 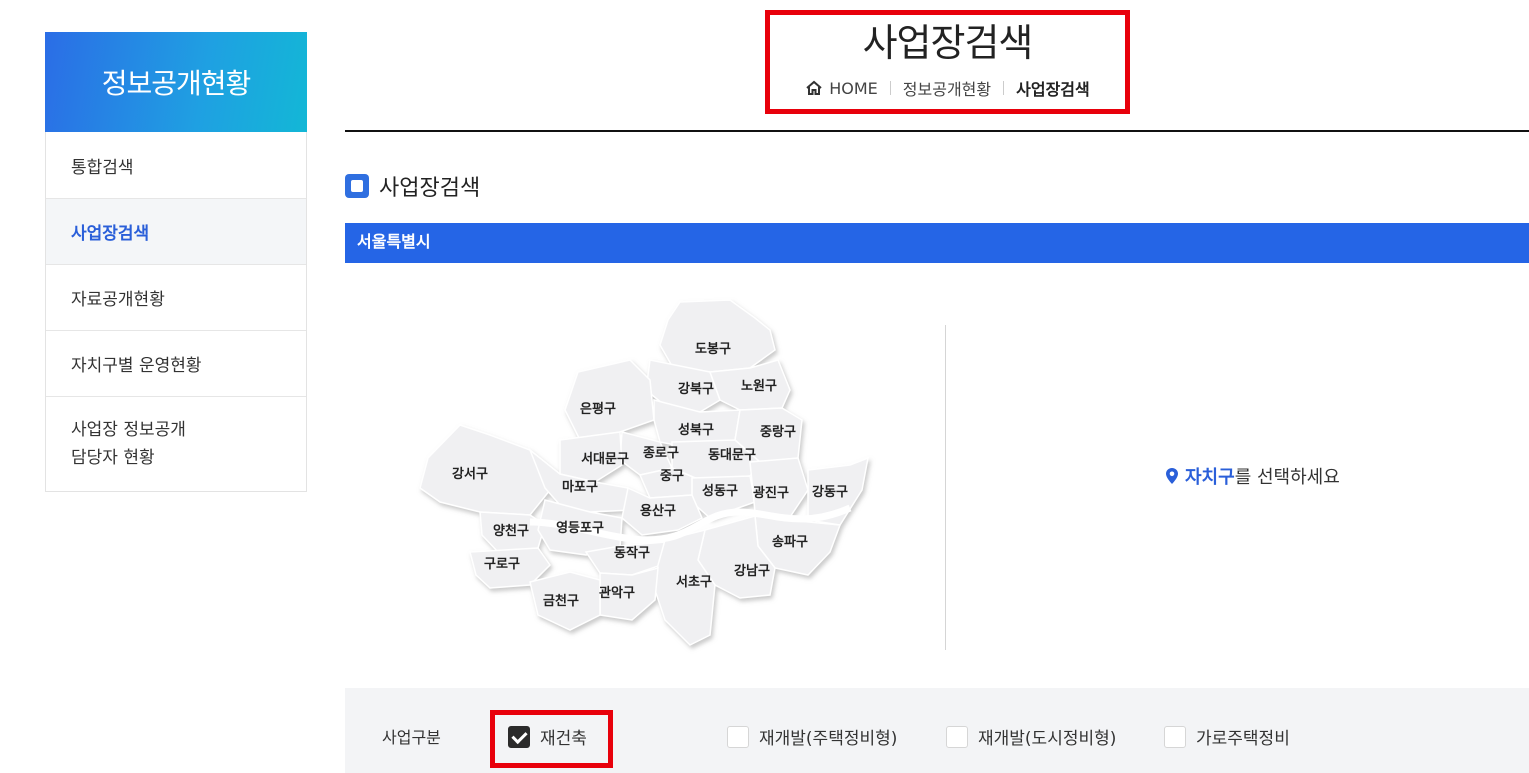 What do you see at coordinates (430, 188) in the screenshot?
I see `section-title: 사업장검색` at bounding box center [430, 188].